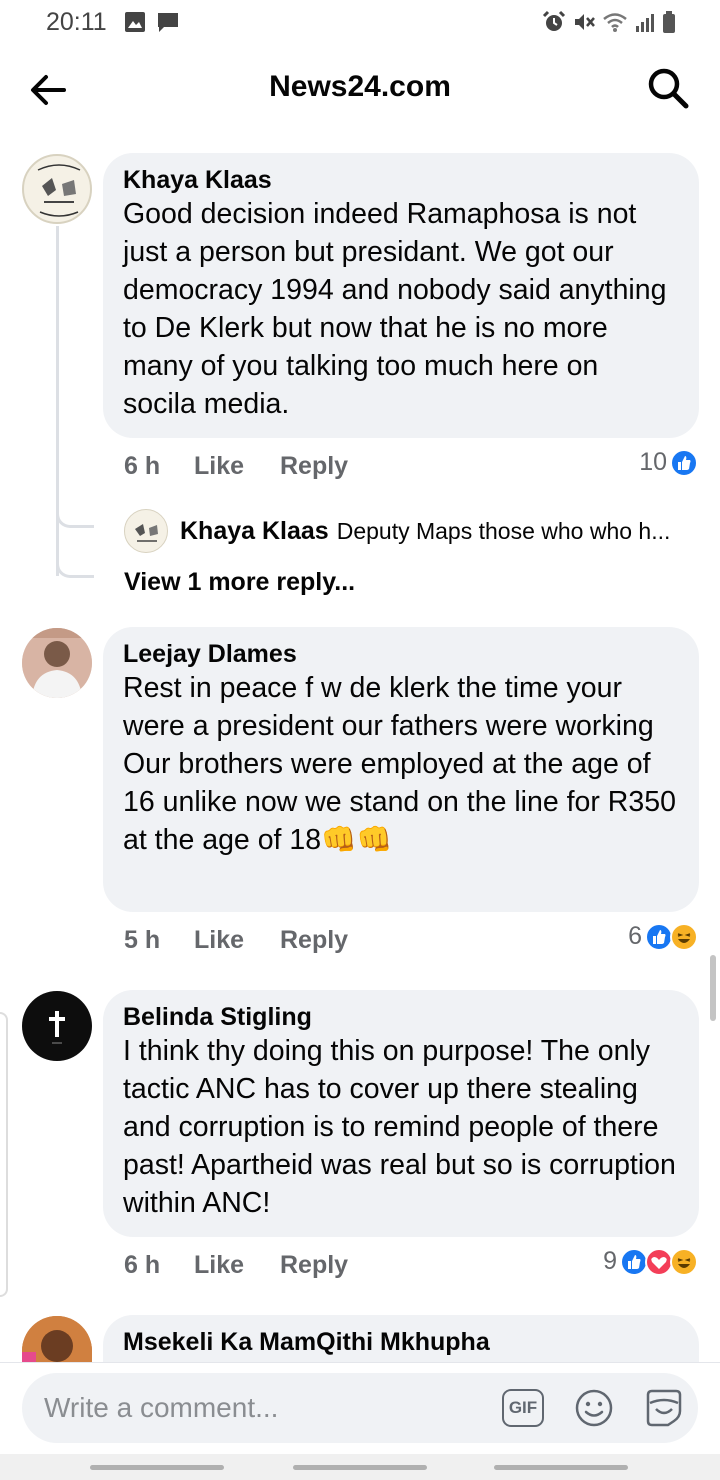  I want to click on comment-time: 5 h, so click(159, 940).